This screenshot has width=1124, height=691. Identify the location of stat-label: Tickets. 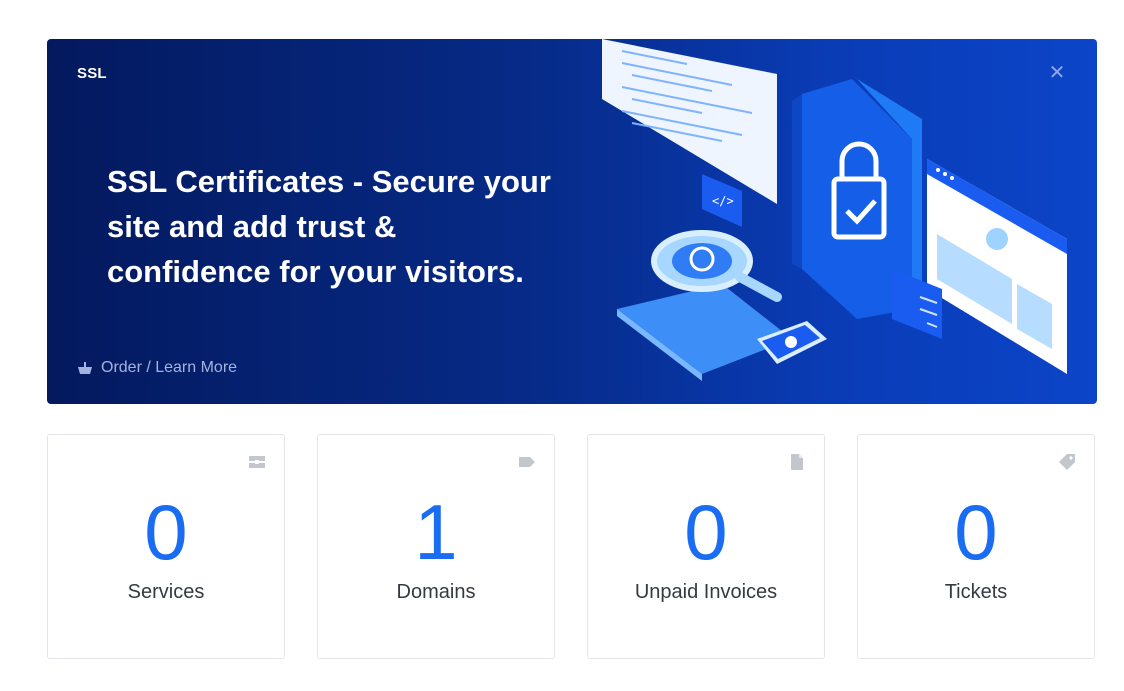
(976, 592).